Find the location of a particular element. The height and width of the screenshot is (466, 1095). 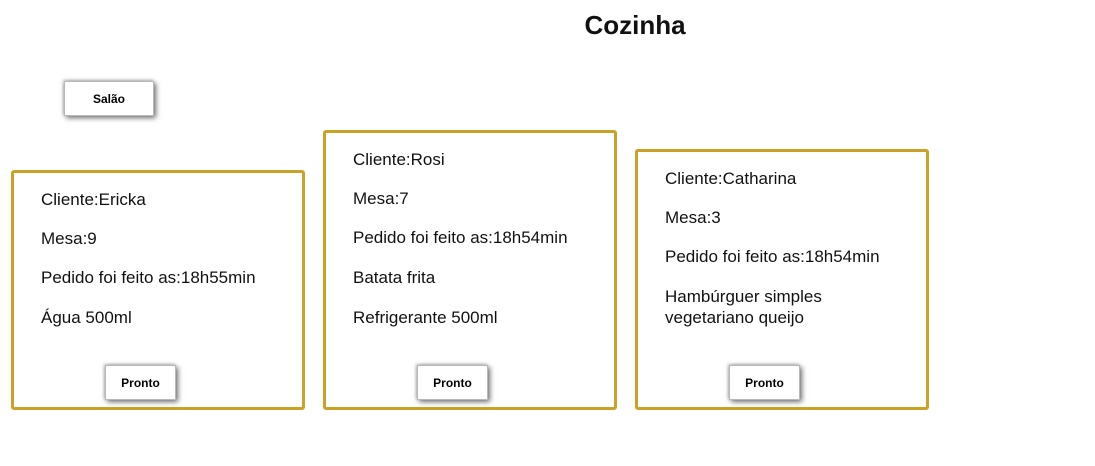

order-item: Refrigerante 500ml is located at coordinates (425, 317).